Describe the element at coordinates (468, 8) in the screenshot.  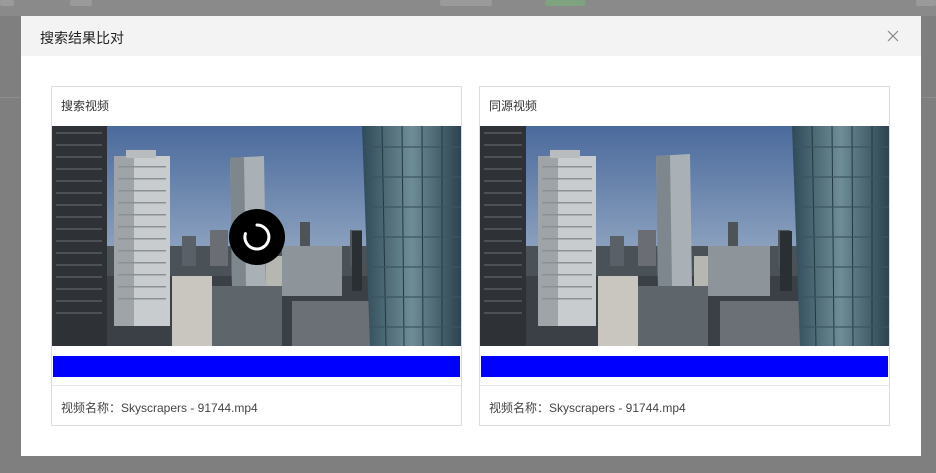
I see `background-page` at that location.